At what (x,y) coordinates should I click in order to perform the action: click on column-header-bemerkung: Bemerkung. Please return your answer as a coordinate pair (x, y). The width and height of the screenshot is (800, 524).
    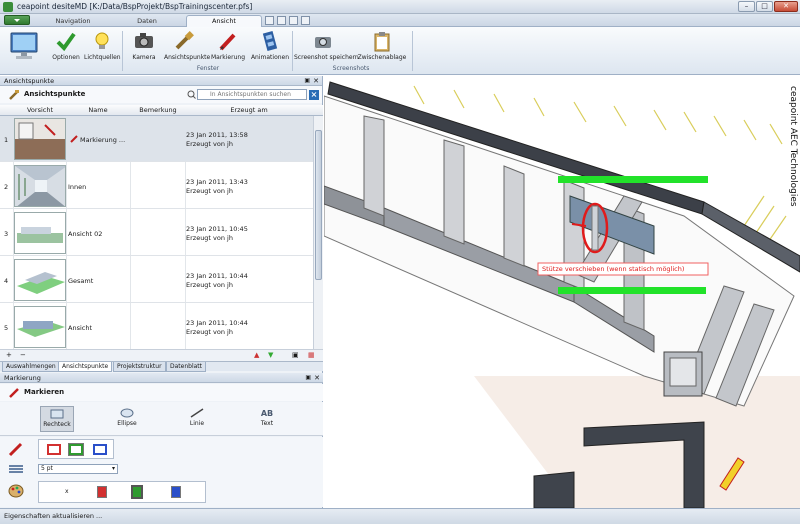
    Looking at the image, I should click on (158, 110).